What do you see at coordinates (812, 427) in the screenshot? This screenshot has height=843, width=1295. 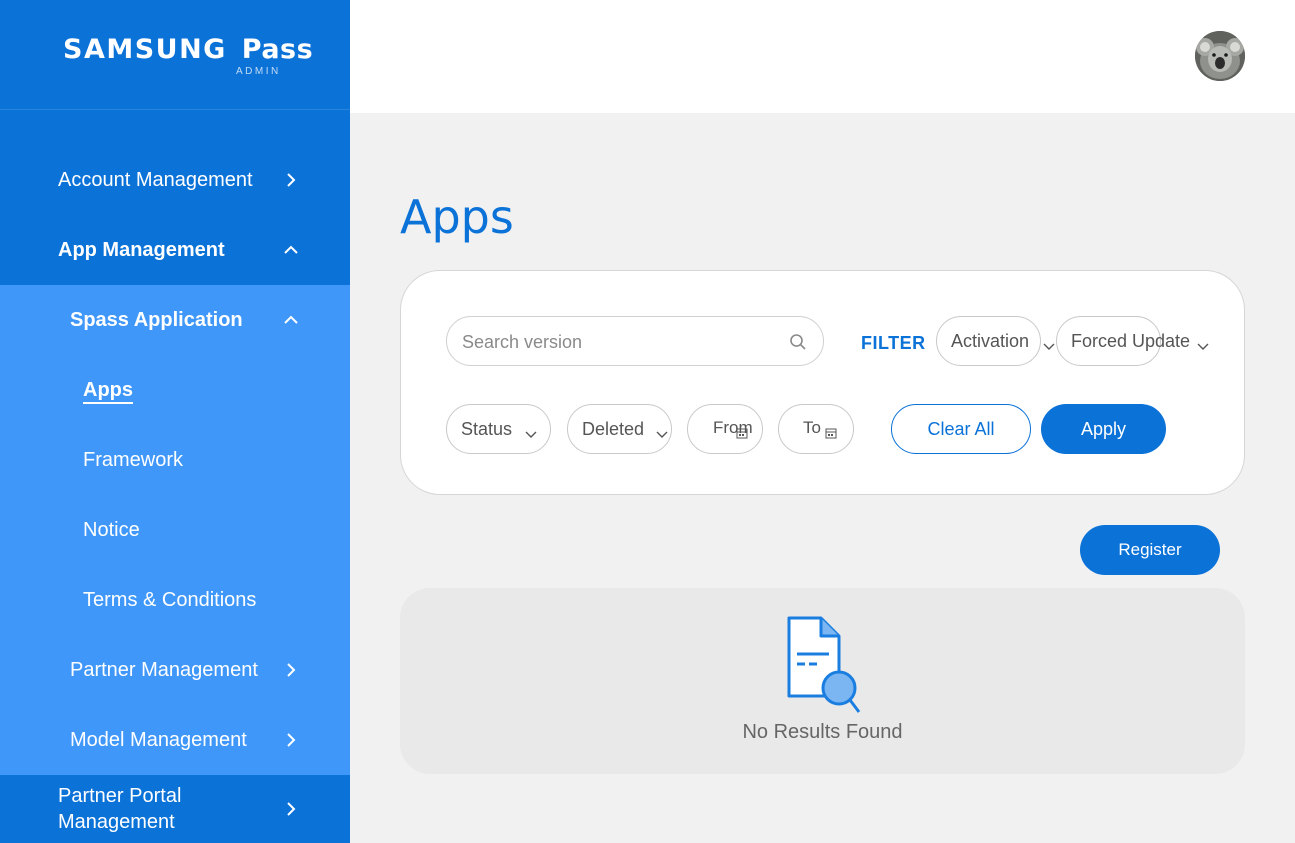 I see `to-date-label: To` at bounding box center [812, 427].